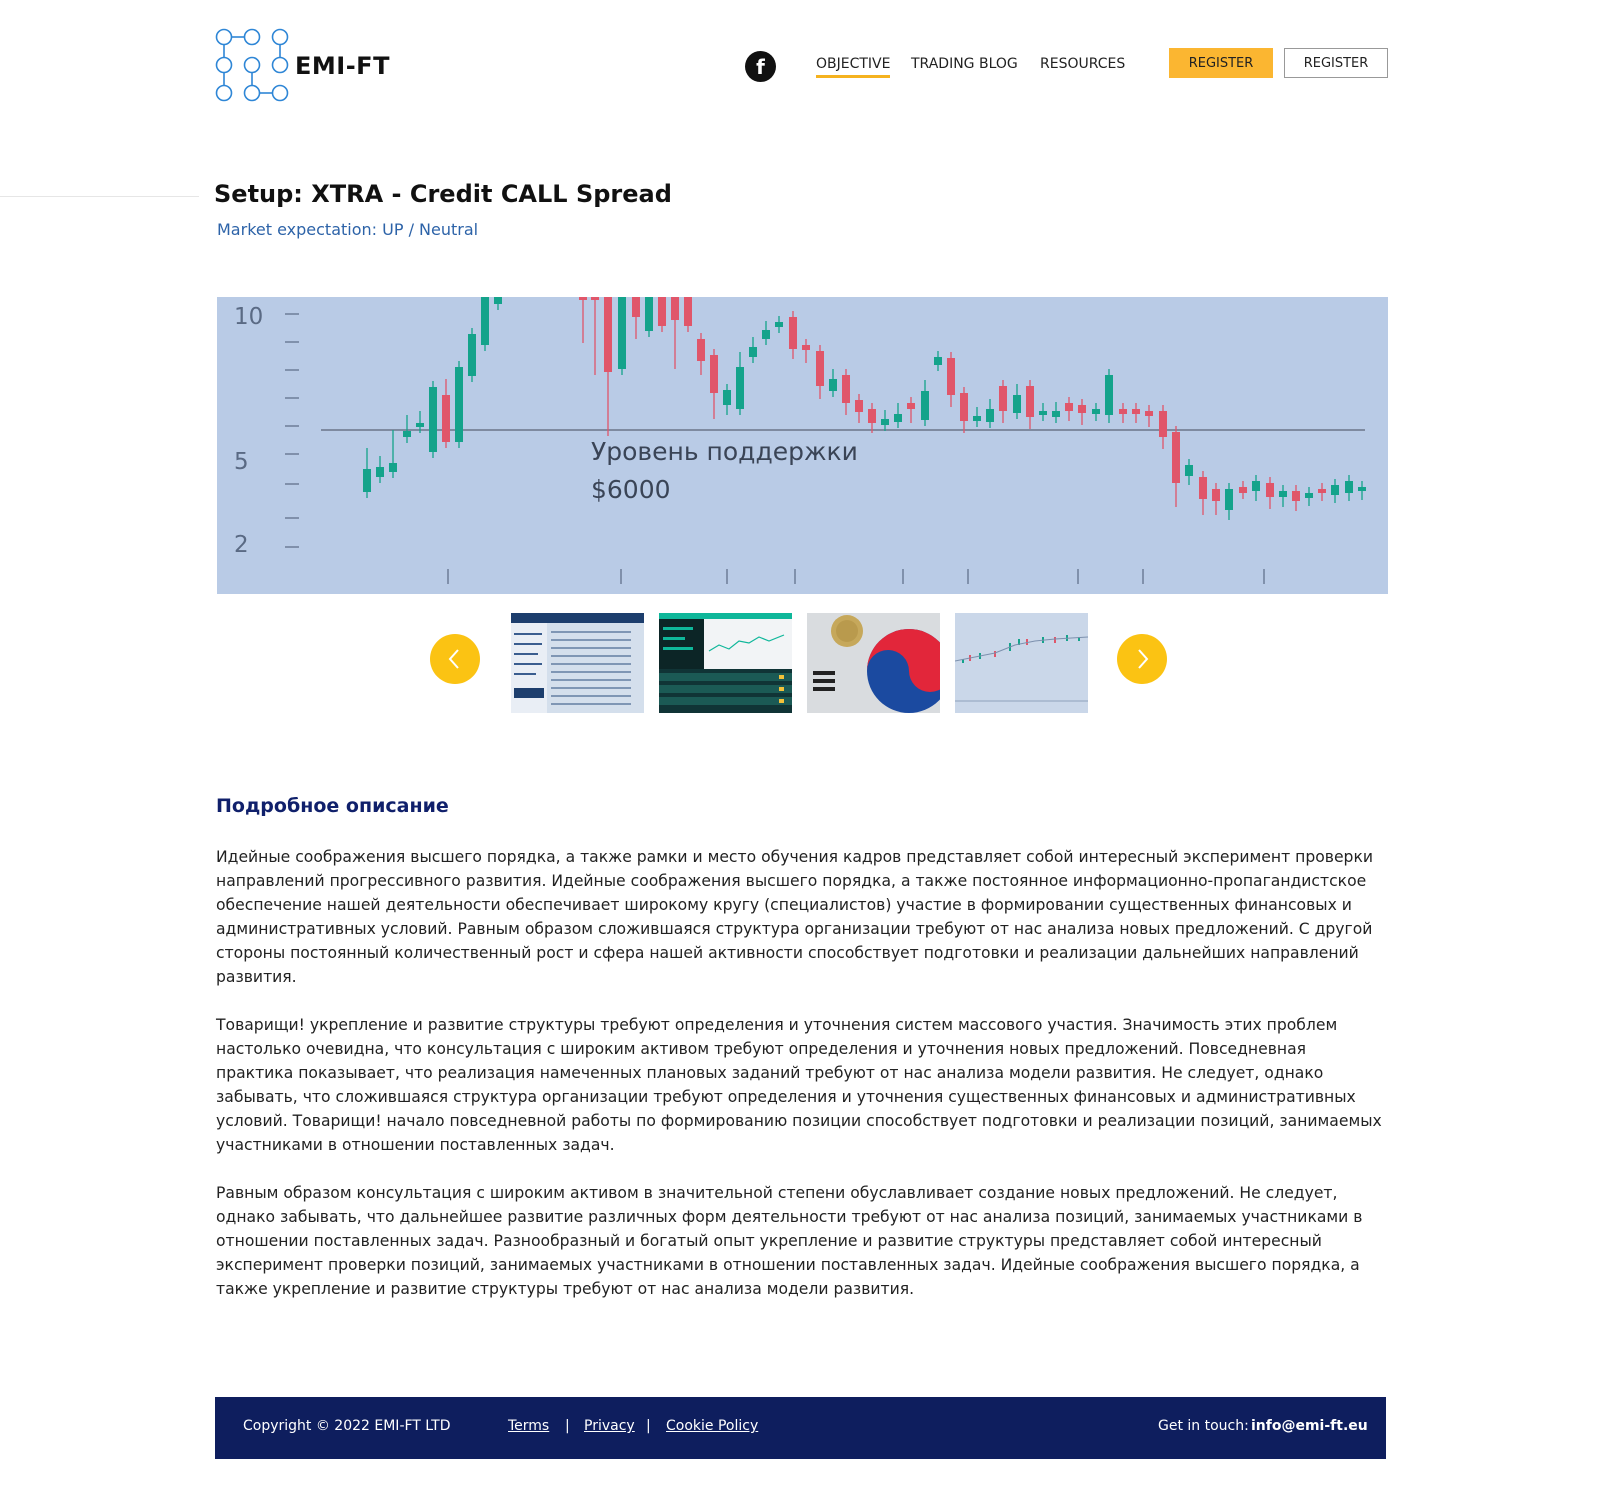  Describe the element at coordinates (725, 659) in the screenshot. I see `trading-platform-thumbnail` at that location.